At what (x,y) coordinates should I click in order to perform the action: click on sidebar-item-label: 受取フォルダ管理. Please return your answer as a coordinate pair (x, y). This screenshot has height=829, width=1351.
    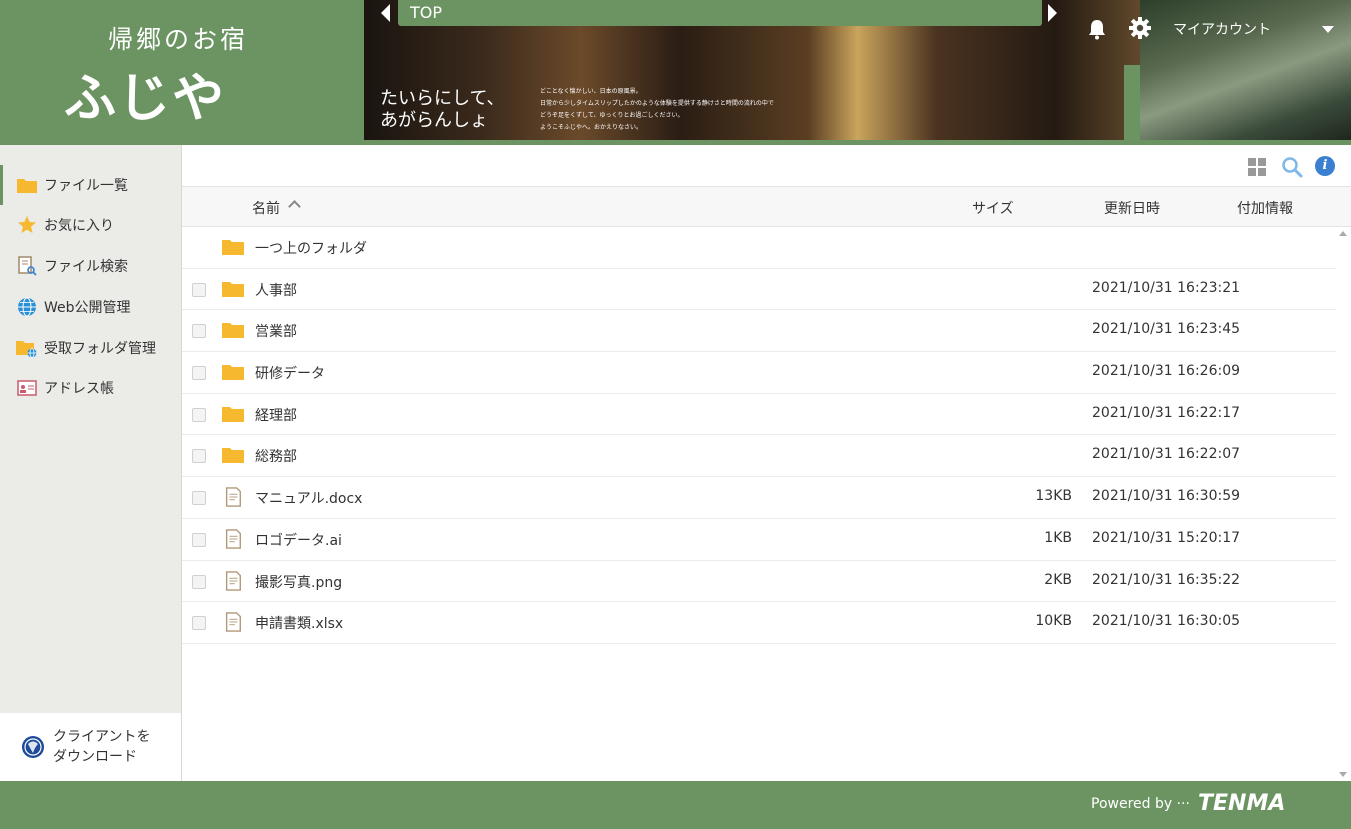
    Looking at the image, I should click on (100, 349).